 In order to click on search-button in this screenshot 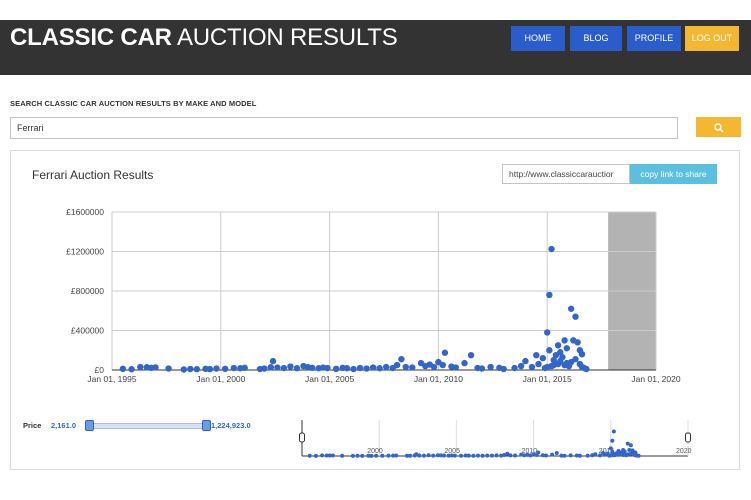, I will do `click(718, 127)`.